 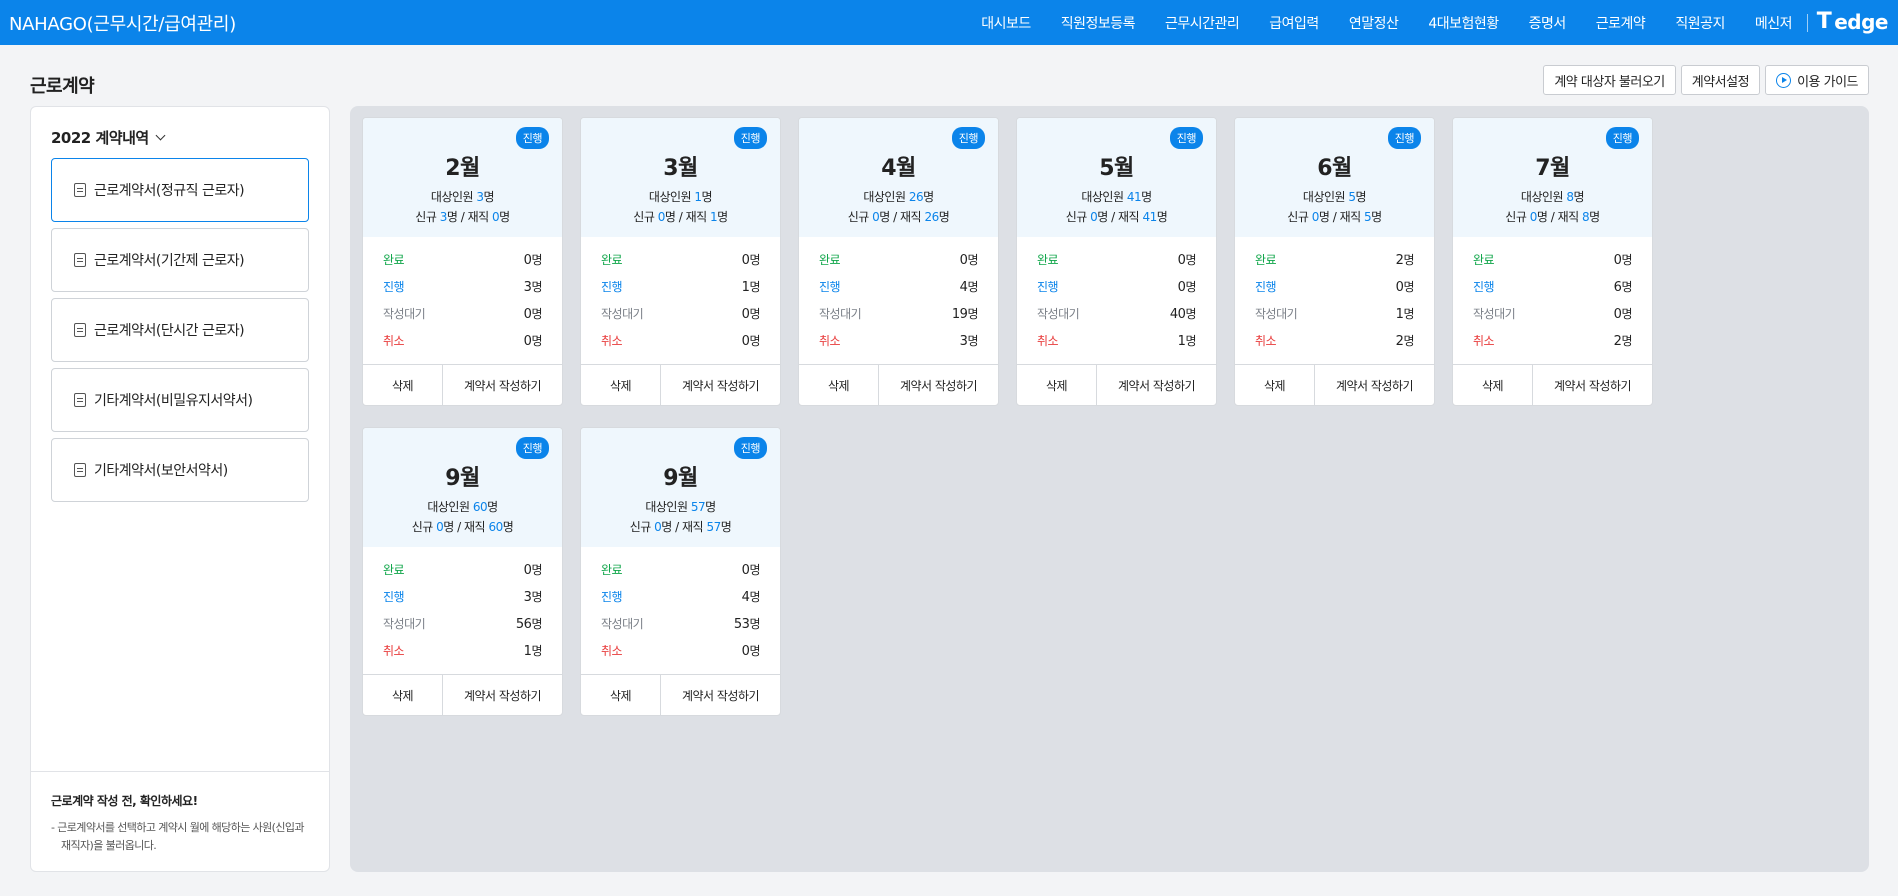 I want to click on contract-type-security-pledge: 기타계약서(보안서약서), so click(x=180, y=470).